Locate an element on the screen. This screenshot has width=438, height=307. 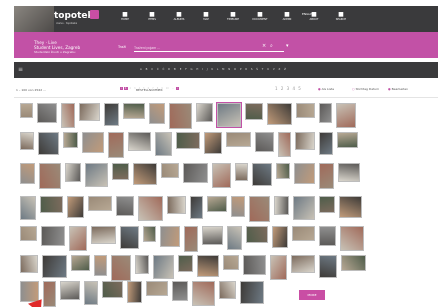
nav-item-timeline: ■ TIMELINE is located at coordinates (233, 16).